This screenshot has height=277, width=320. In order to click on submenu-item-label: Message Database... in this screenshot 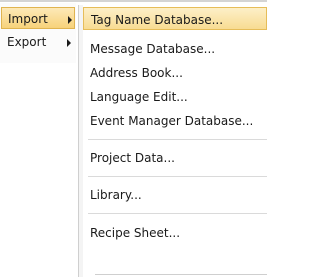, I will do `click(153, 49)`.